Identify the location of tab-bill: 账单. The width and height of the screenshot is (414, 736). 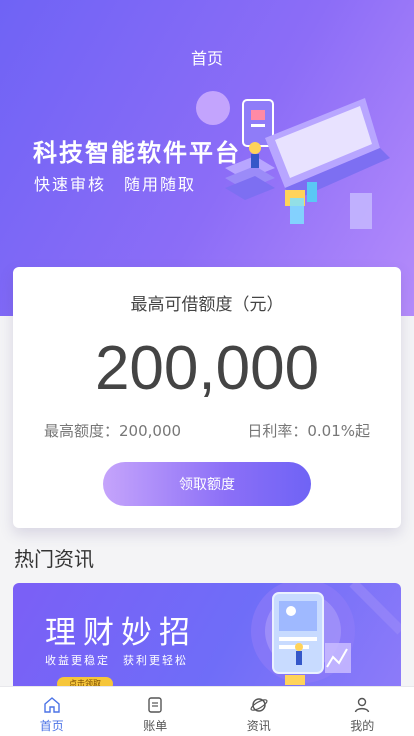
(156, 711).